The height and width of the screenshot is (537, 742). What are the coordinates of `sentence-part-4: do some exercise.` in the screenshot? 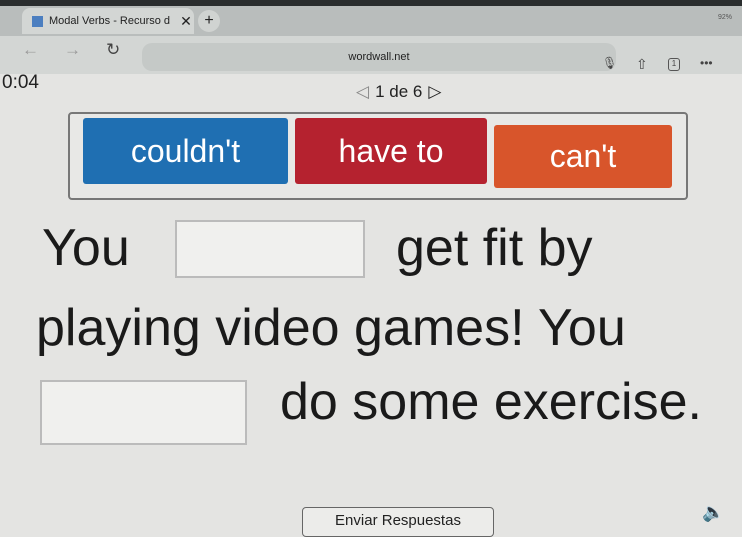 It's located at (491, 402).